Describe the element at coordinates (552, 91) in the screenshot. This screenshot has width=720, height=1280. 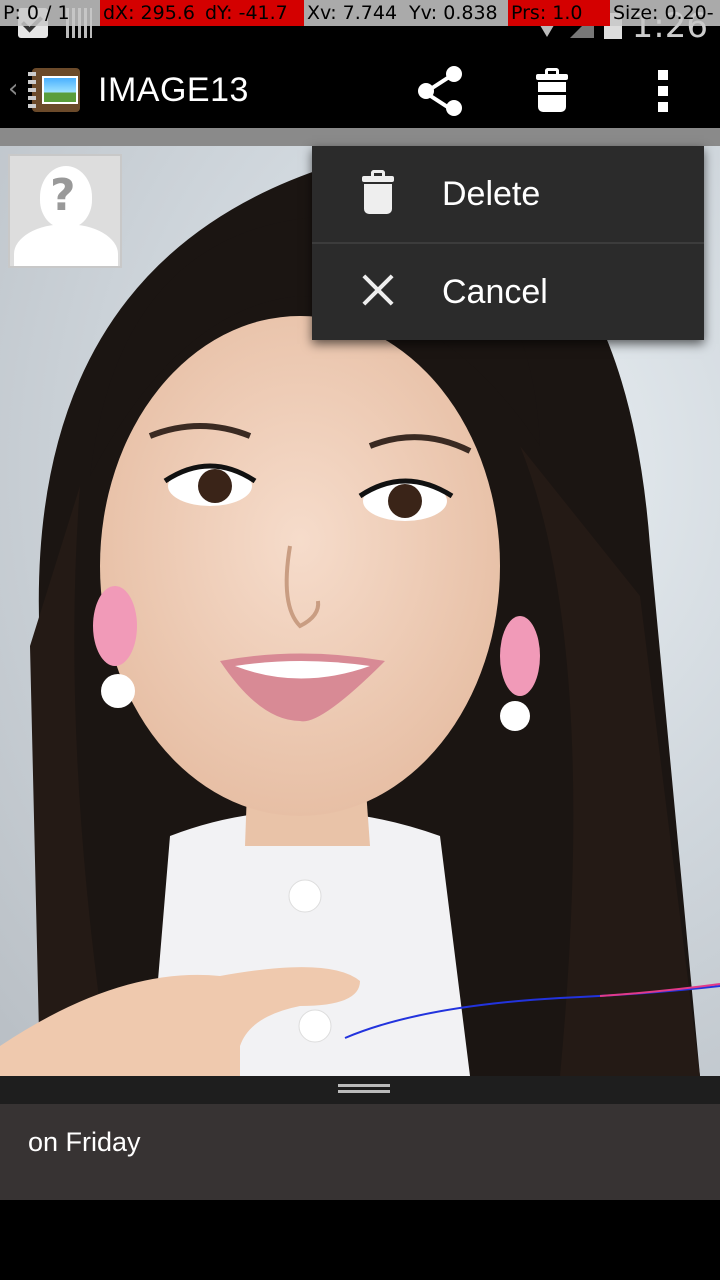
I see `delete-button` at that location.